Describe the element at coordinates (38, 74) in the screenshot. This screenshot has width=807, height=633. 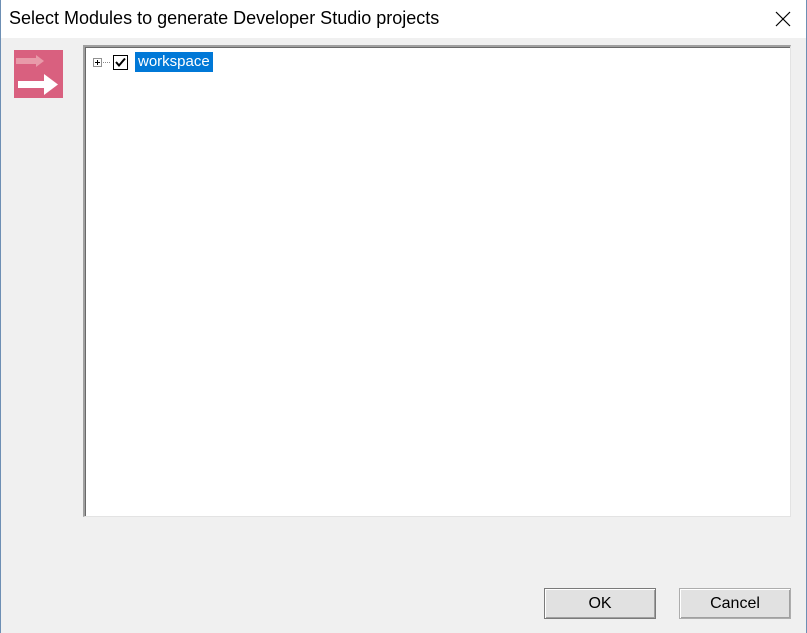
I see `arrow-logo-icon` at that location.